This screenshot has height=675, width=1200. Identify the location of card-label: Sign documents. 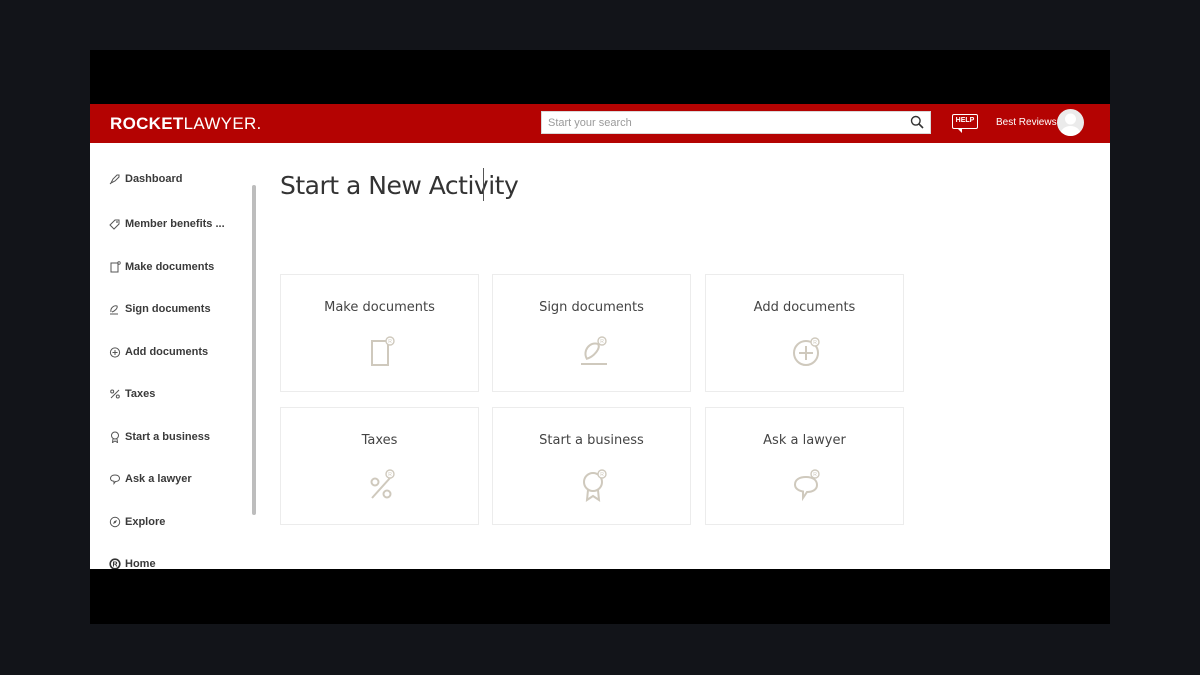
(591, 307).